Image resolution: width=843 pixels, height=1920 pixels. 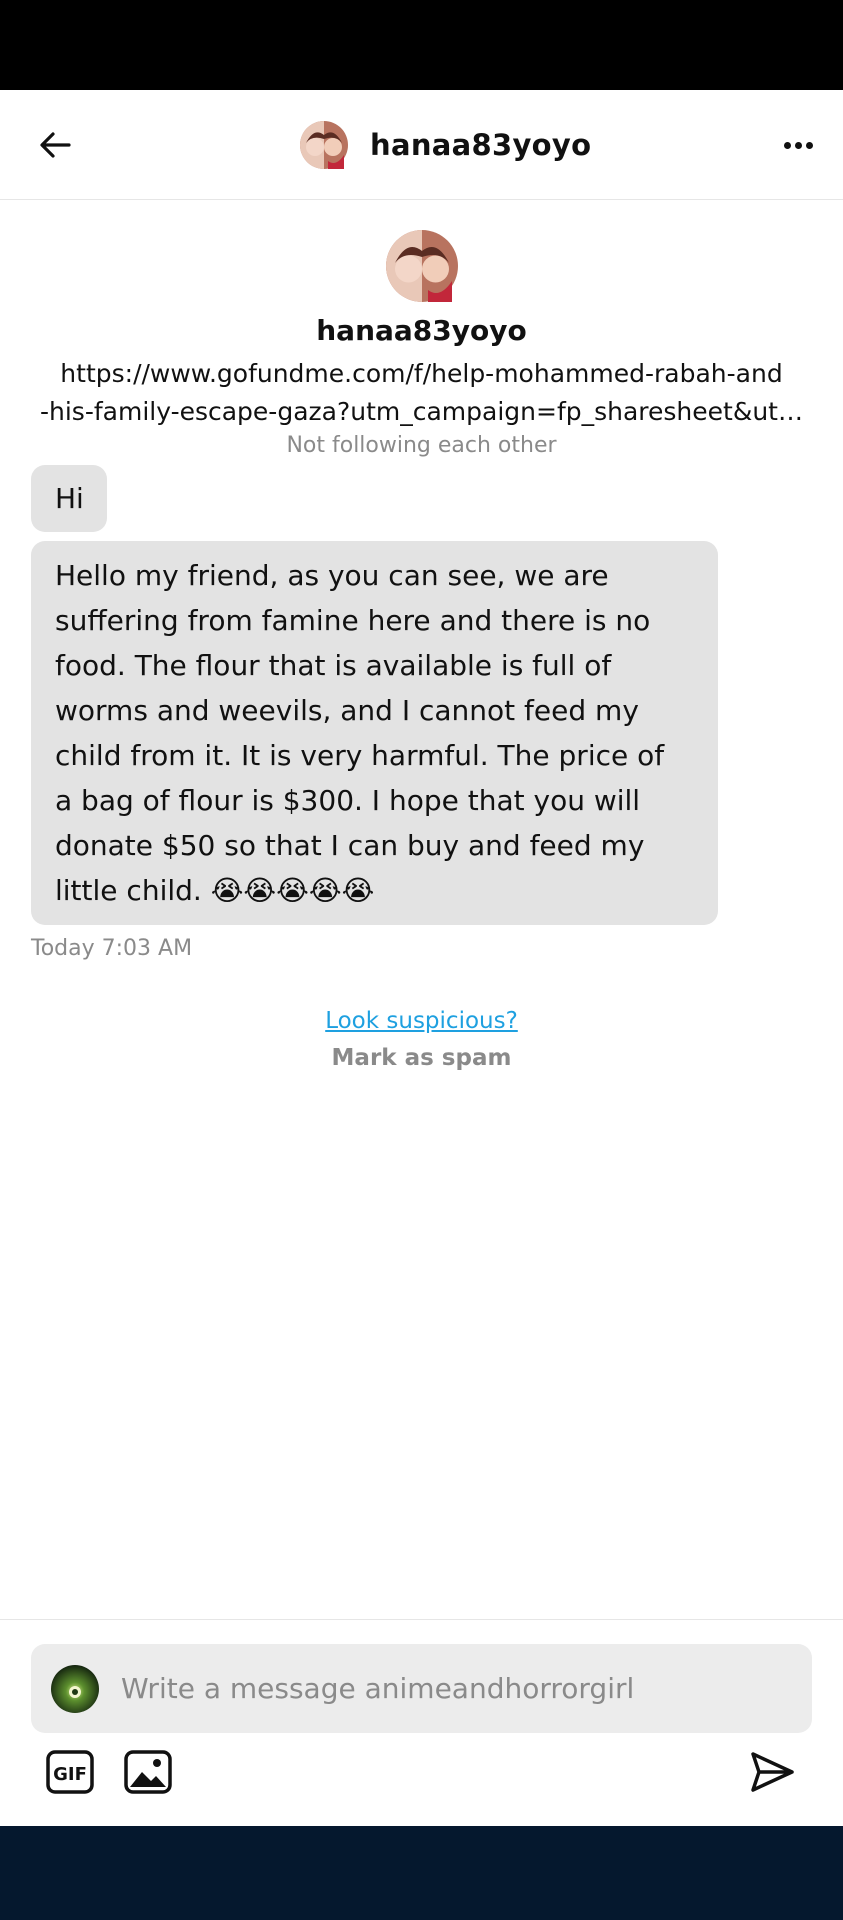 I want to click on system-navigation-bar, so click(x=421, y=1873).